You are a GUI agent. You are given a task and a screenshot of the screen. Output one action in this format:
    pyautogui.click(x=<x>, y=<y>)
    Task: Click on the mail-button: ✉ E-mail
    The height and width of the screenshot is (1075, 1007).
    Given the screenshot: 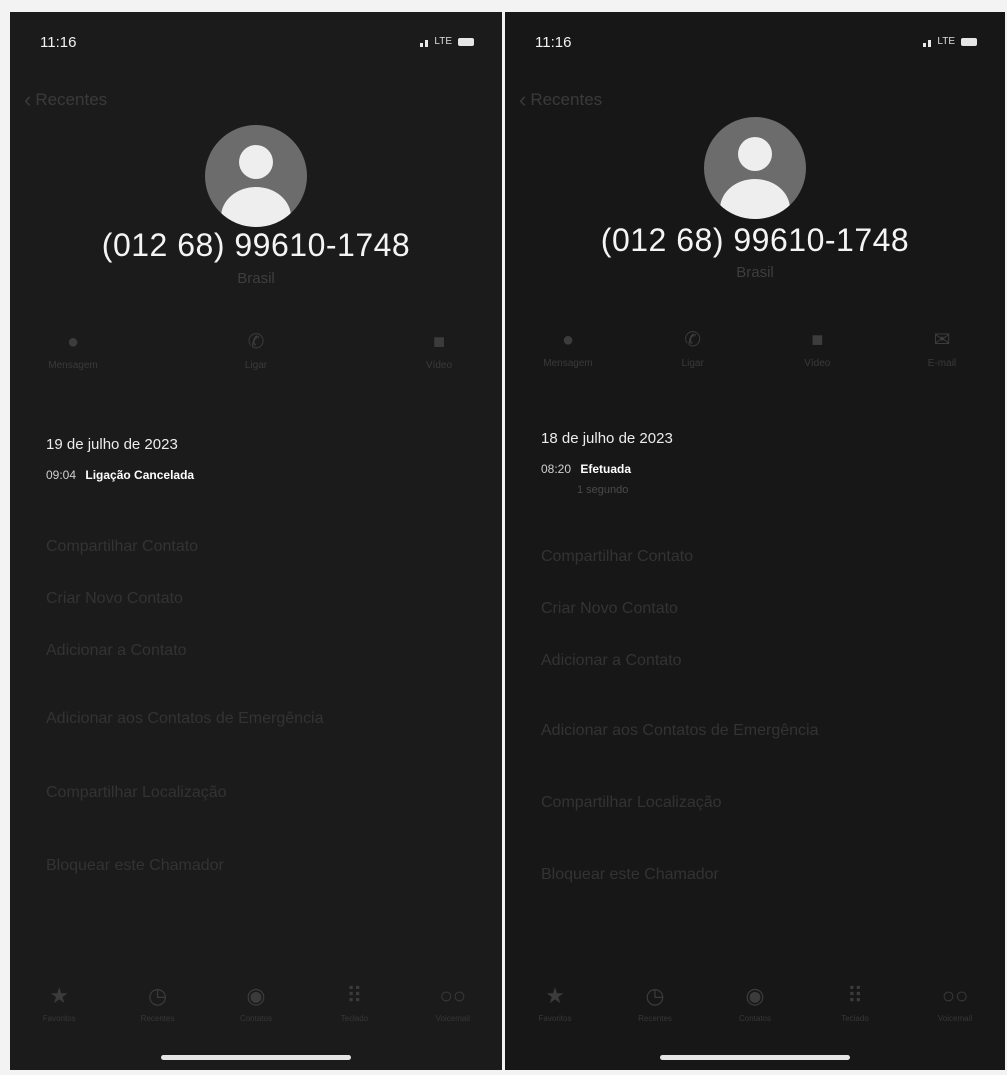 What is the action you would take?
    pyautogui.click(x=942, y=348)
    